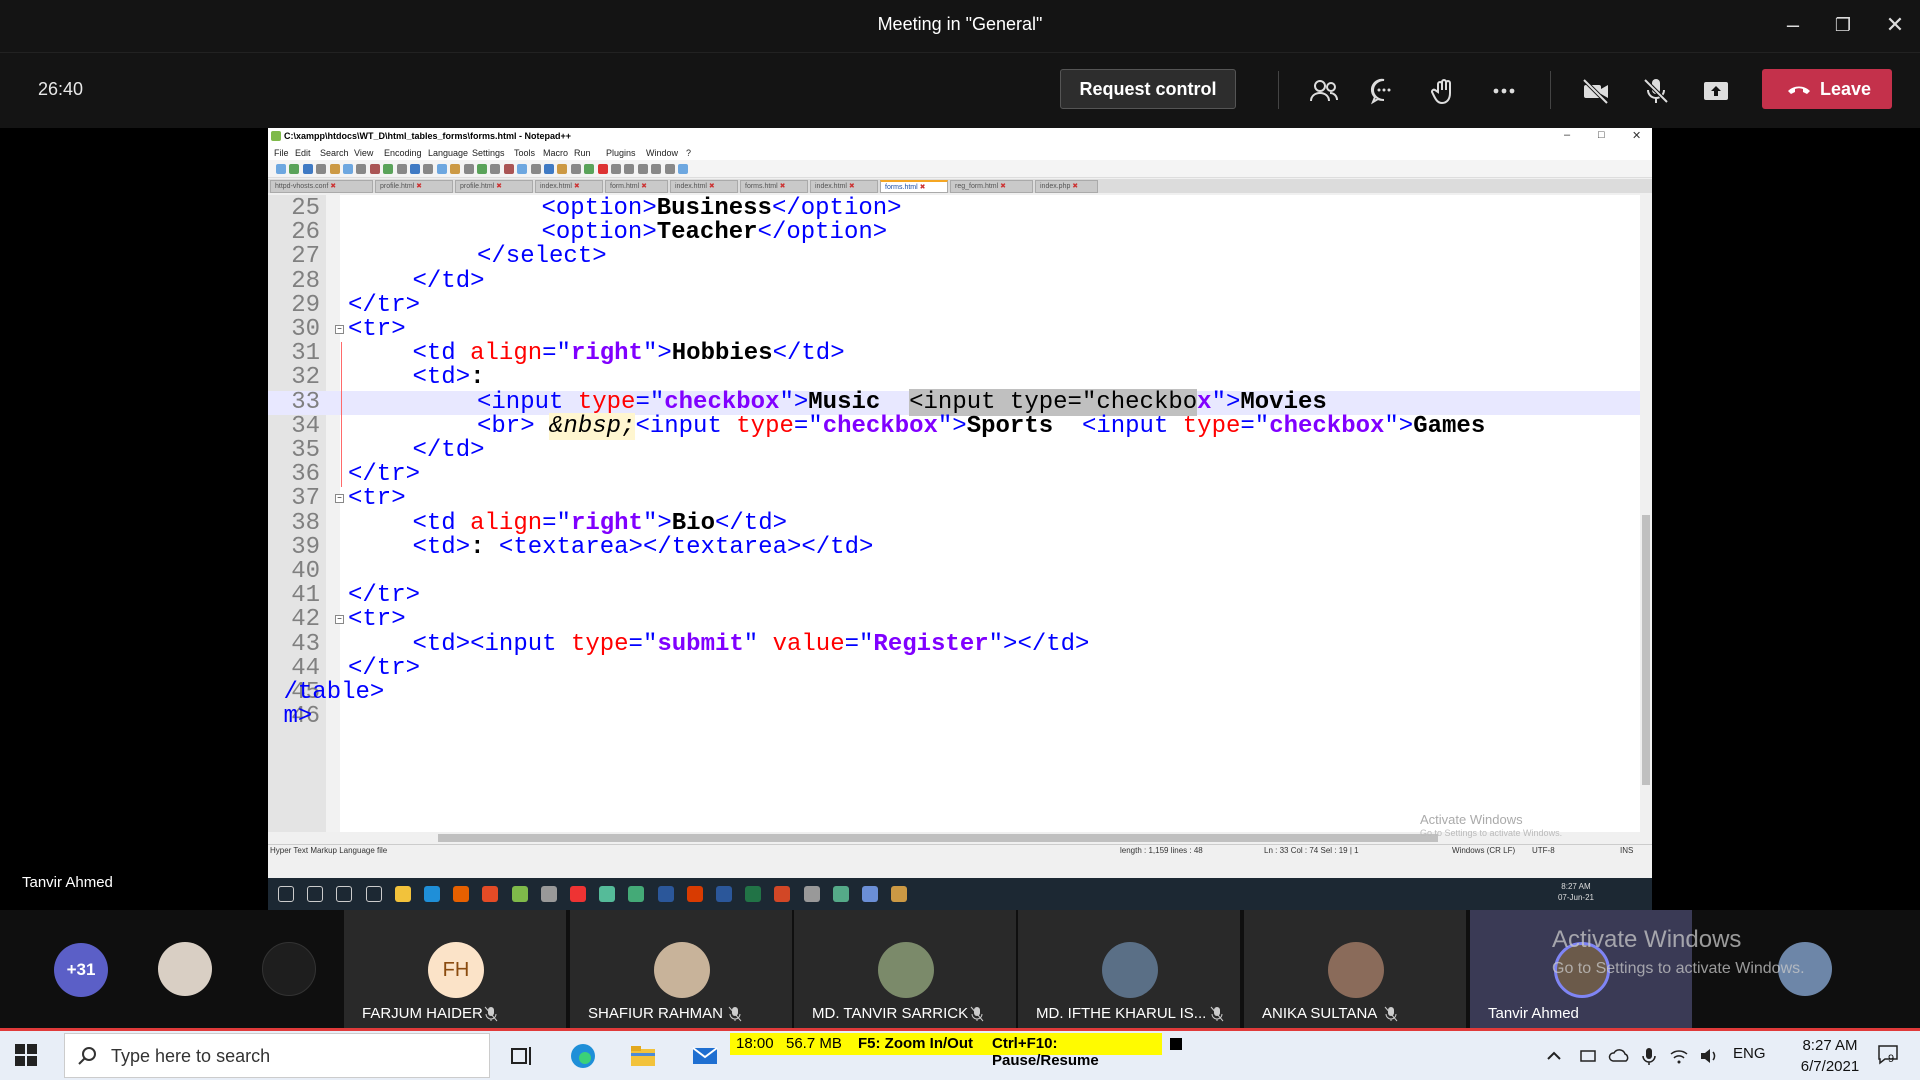 This screenshot has width=1920, height=1080. What do you see at coordinates (289, 969) in the screenshot?
I see `avatar` at bounding box center [289, 969].